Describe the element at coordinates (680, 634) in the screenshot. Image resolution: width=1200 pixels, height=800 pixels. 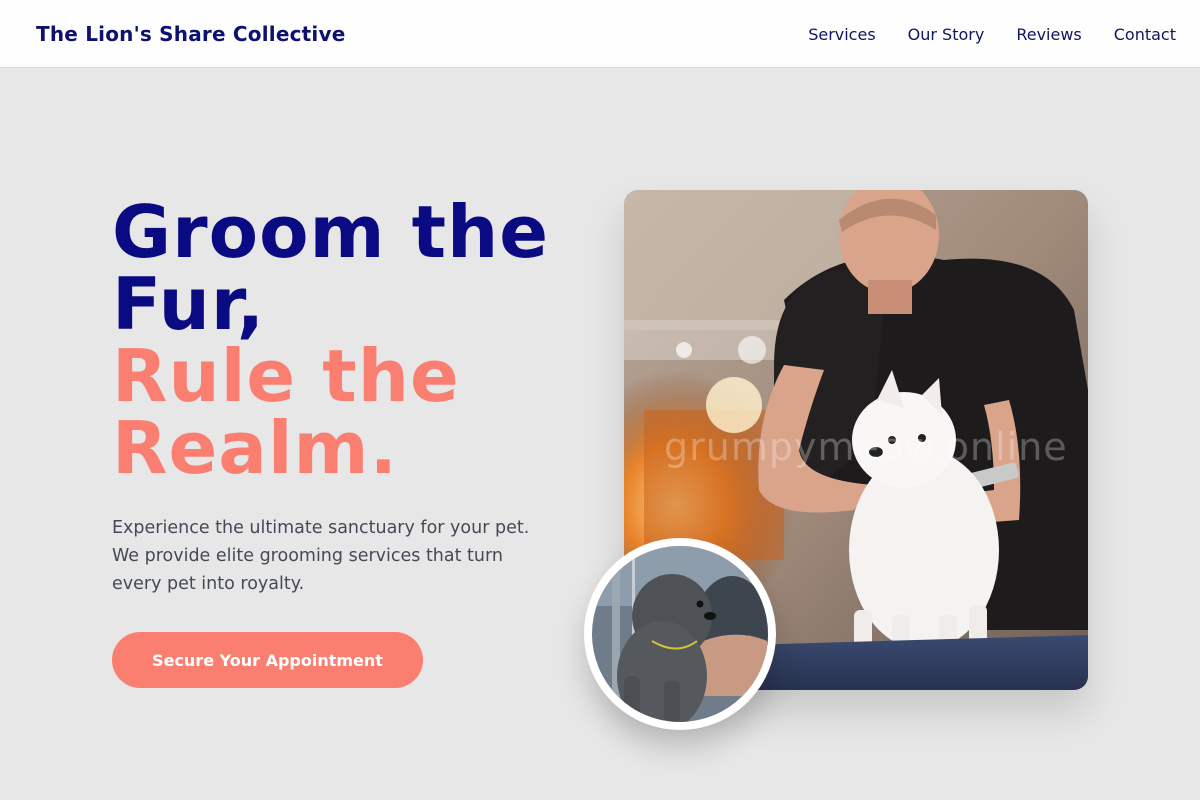
I see `poodle-grooming-inset-photo` at that location.